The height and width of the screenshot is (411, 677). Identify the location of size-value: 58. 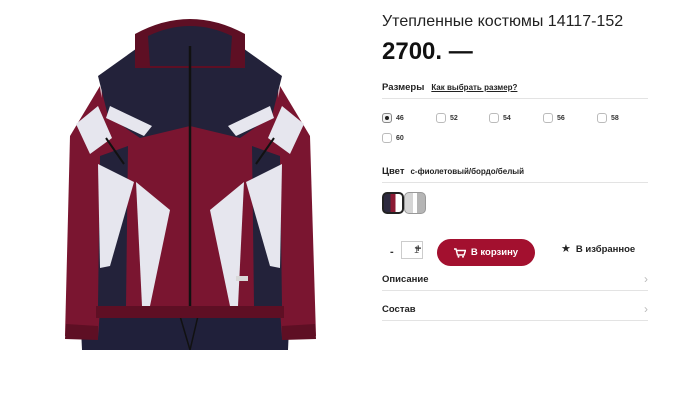
(615, 118).